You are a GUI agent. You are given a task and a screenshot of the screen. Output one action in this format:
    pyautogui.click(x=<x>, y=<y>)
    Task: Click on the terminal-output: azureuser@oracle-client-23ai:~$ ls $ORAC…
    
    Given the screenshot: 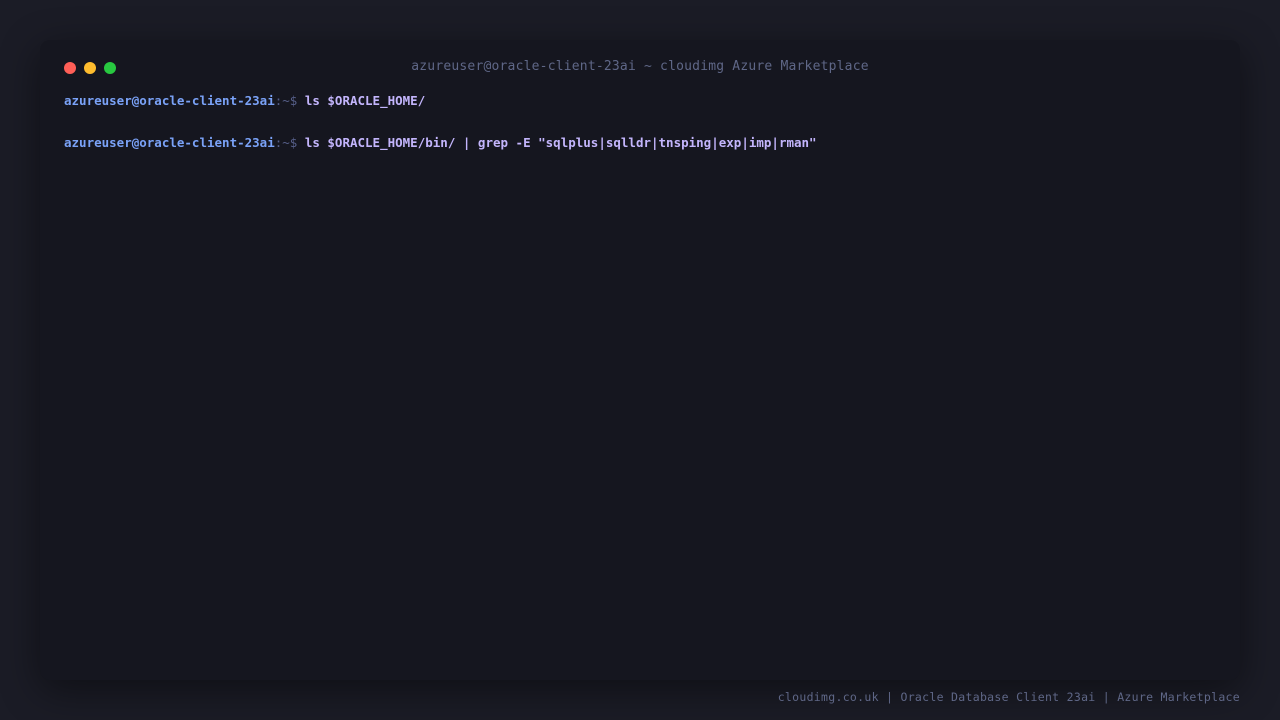 What is the action you would take?
    pyautogui.click(x=640, y=122)
    